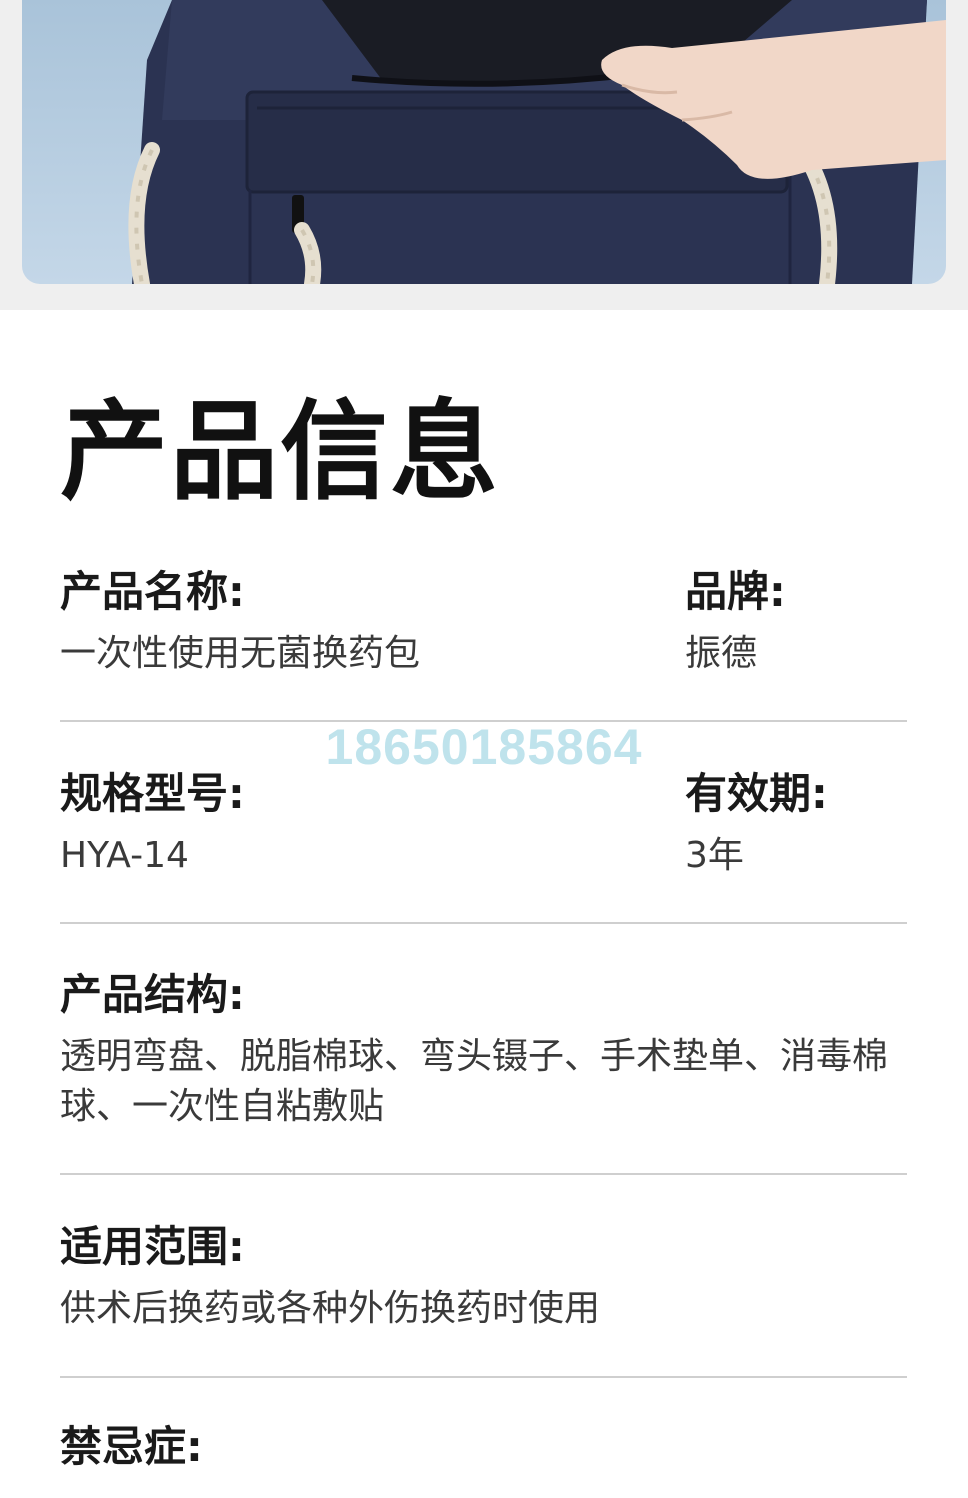  I want to click on field-value: 透明弯盘、脱脂棉球、弯头镊子、手术垫单、消毒棉球、一次性自粘敷贴, so click(474, 1081).